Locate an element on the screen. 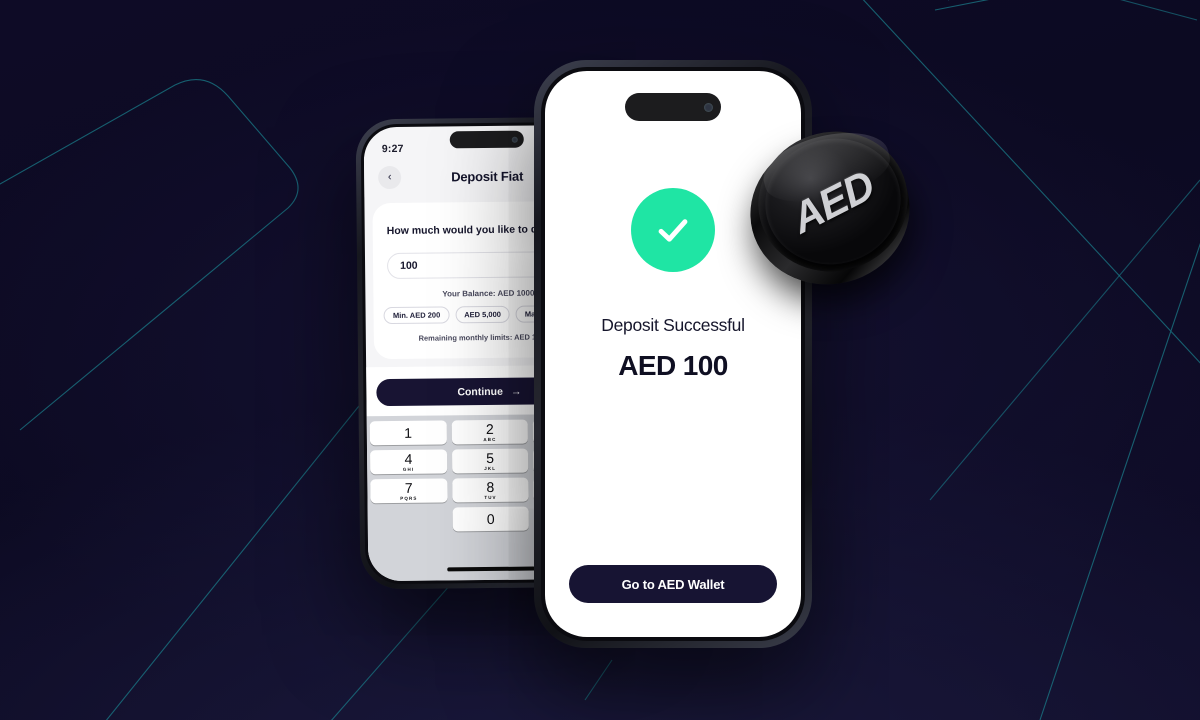 This screenshot has width=1200, height=720. keypad-key: 4 GHI is located at coordinates (408, 462).